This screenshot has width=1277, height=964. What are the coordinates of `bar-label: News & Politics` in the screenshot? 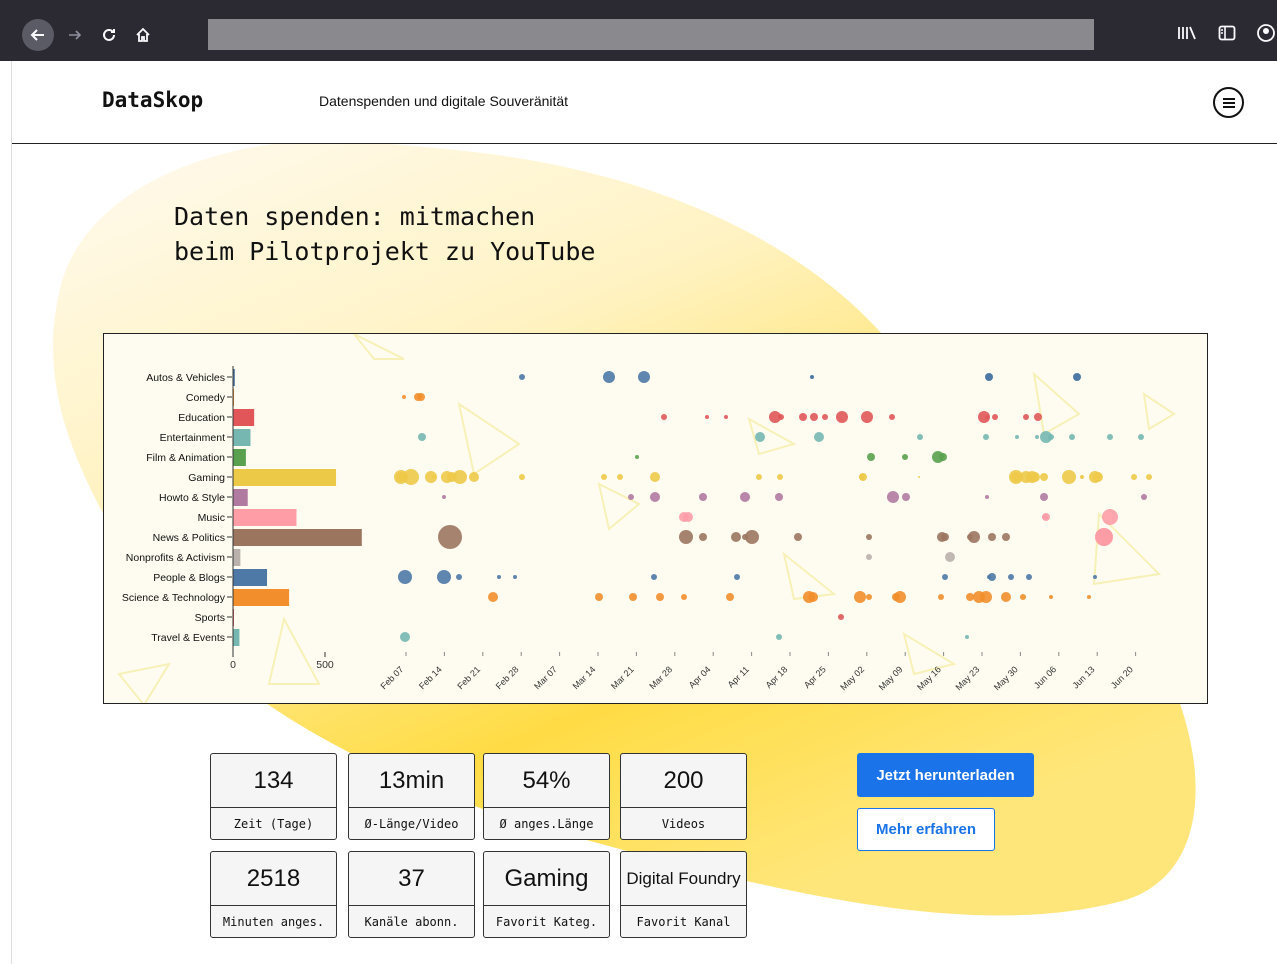 It's located at (189, 538).